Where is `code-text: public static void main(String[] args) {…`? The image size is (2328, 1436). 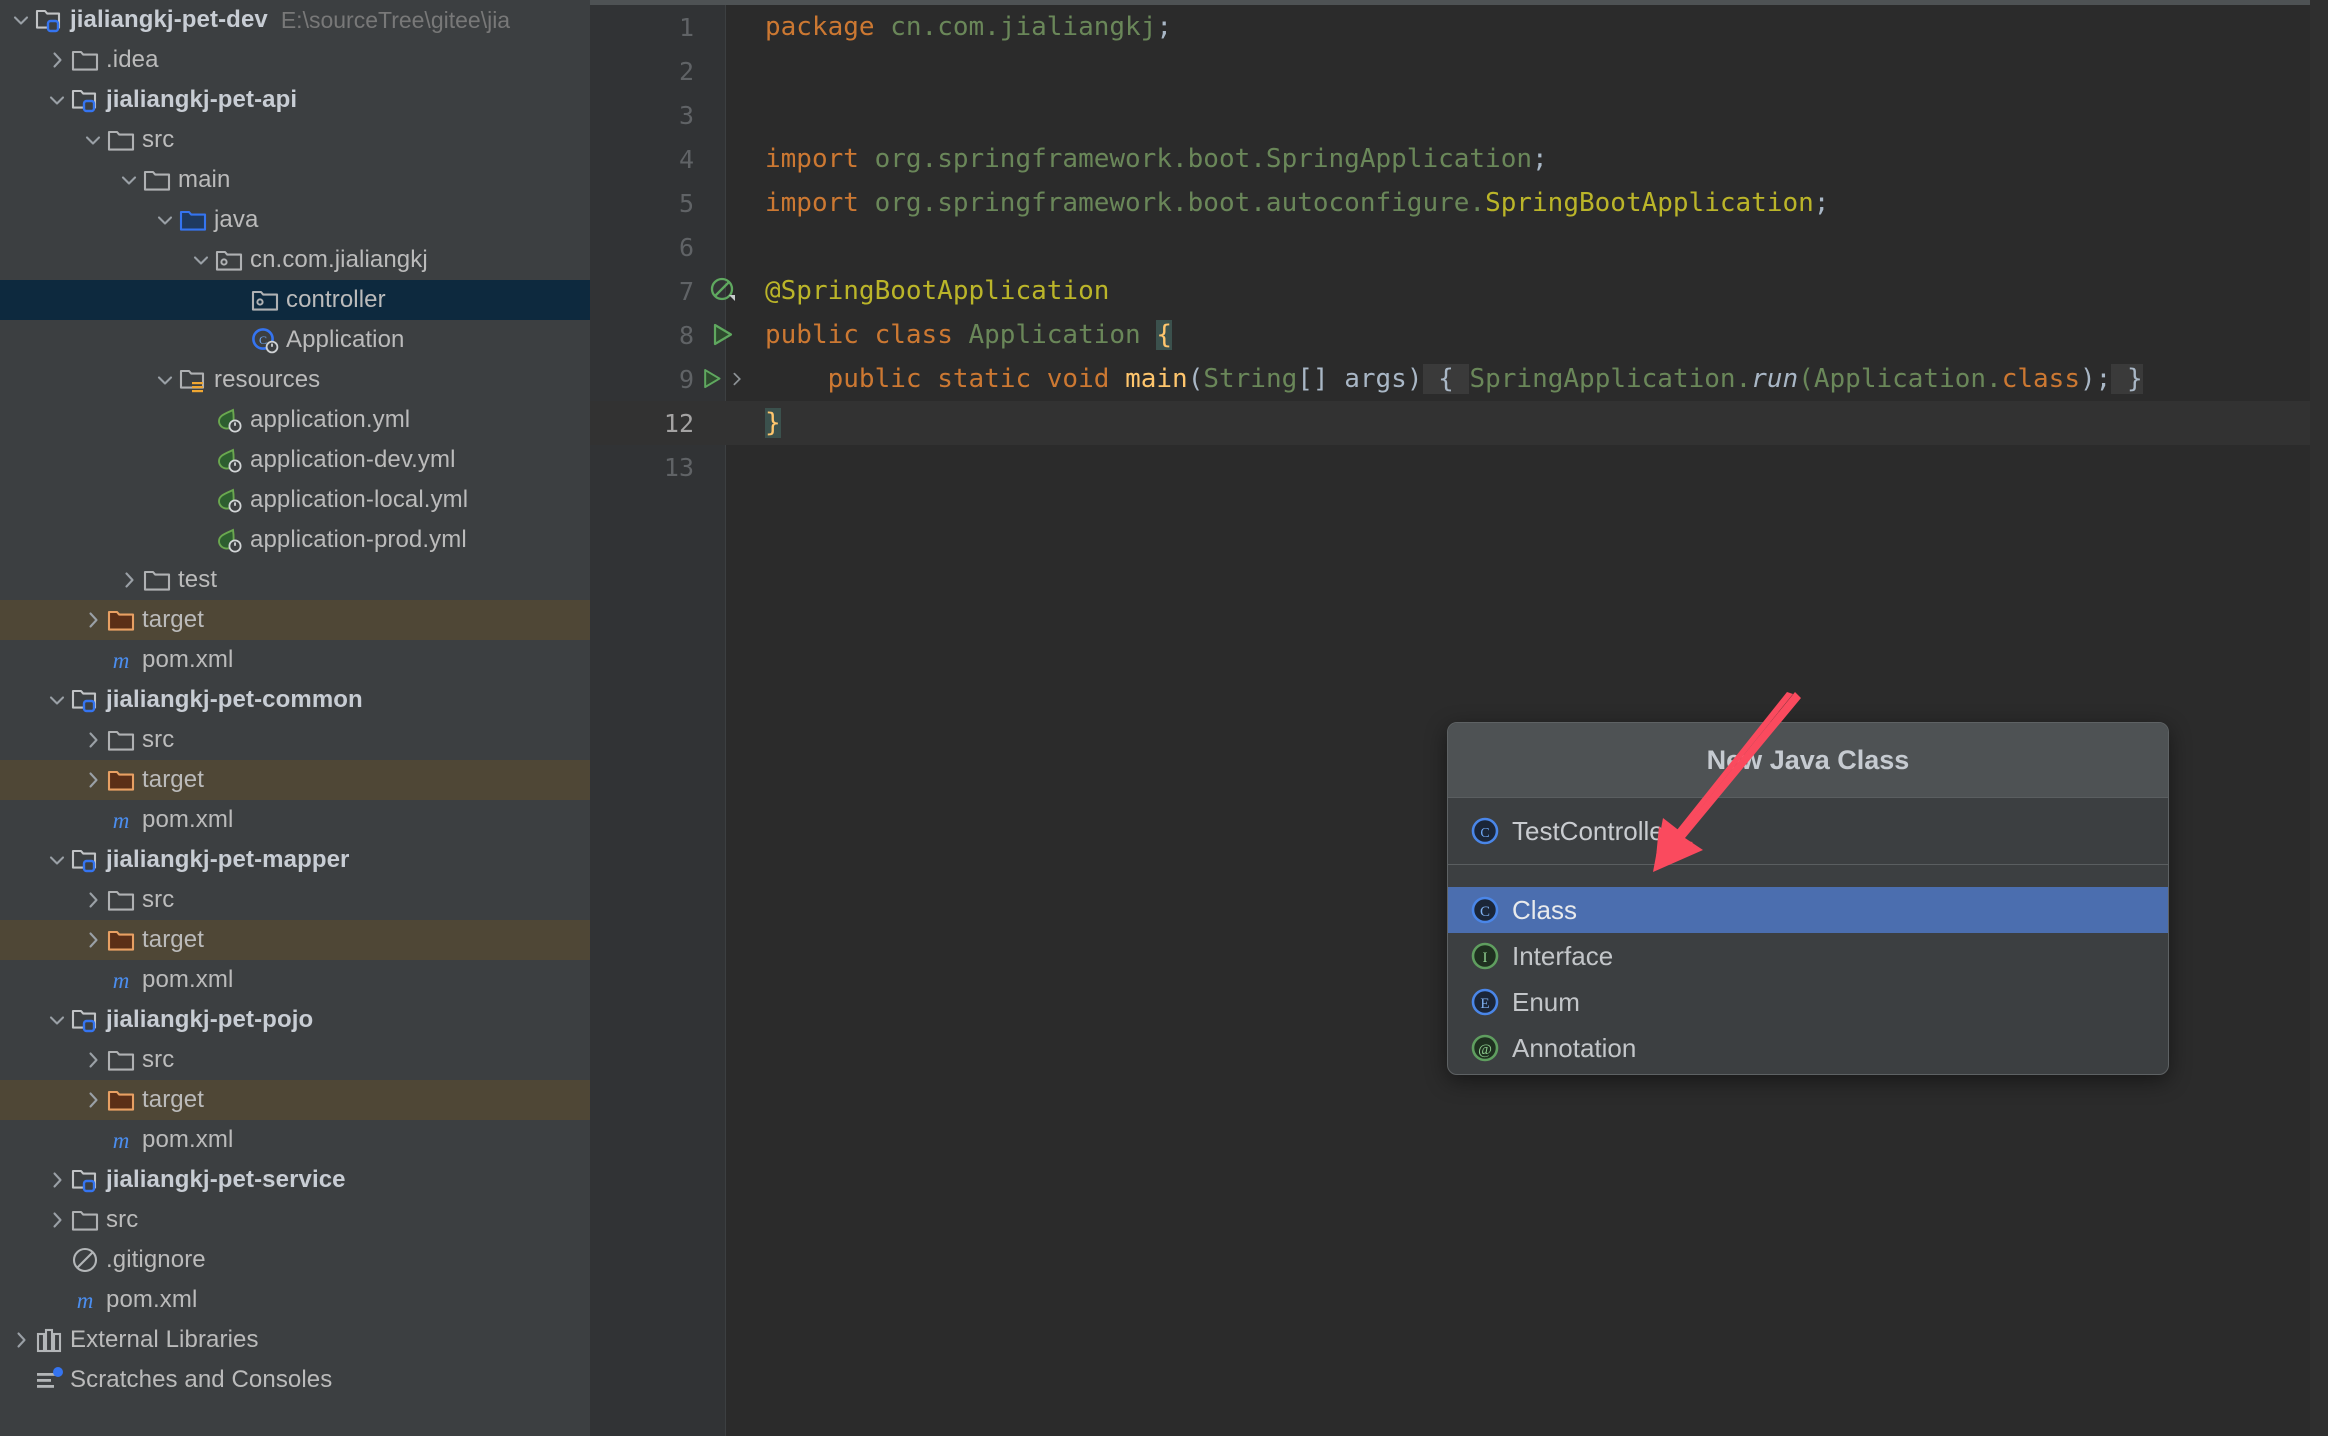 code-text: public static void main(String[] args) {… is located at coordinates (1485, 379).